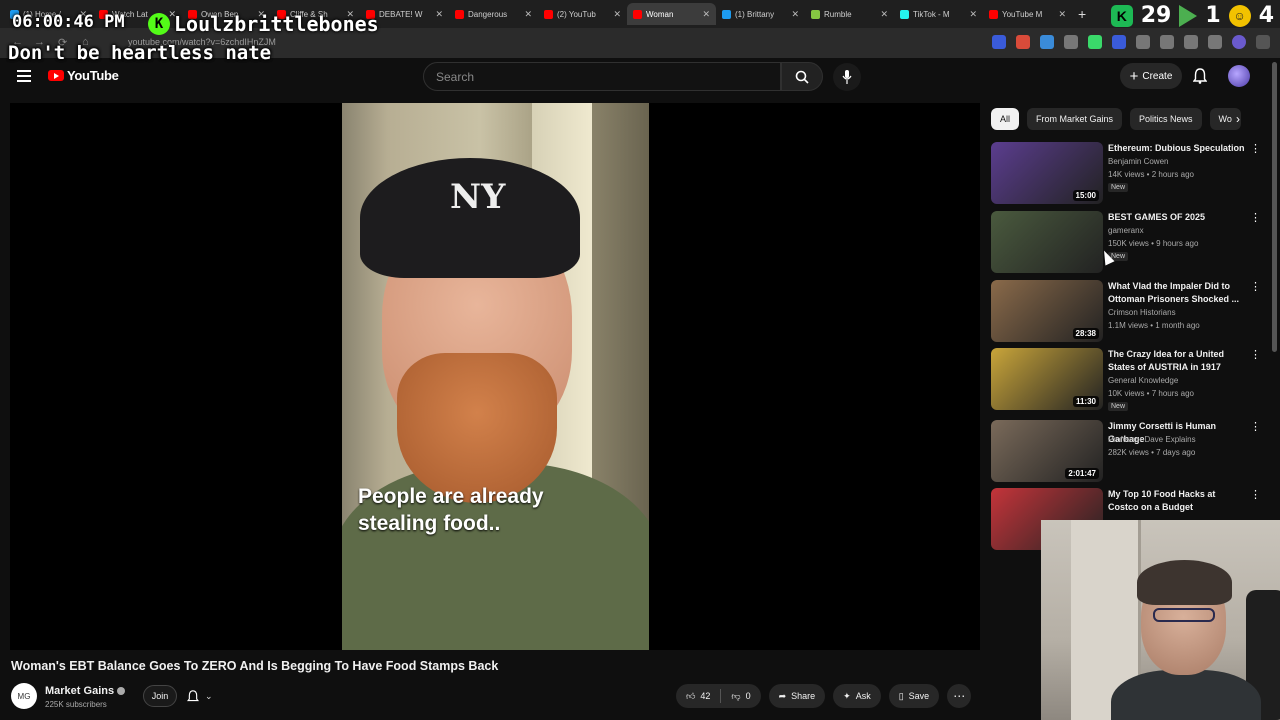  I want to click on hamburger-menu-icon, so click(24, 76).